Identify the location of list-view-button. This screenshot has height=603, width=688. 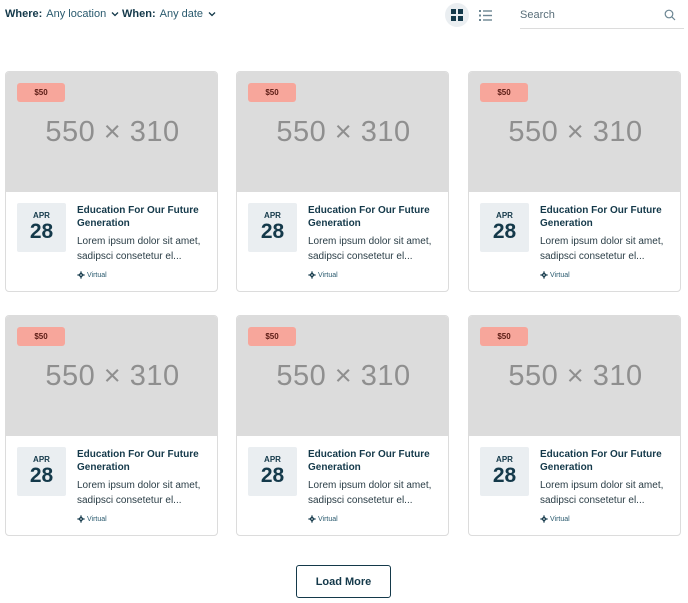
(485, 15).